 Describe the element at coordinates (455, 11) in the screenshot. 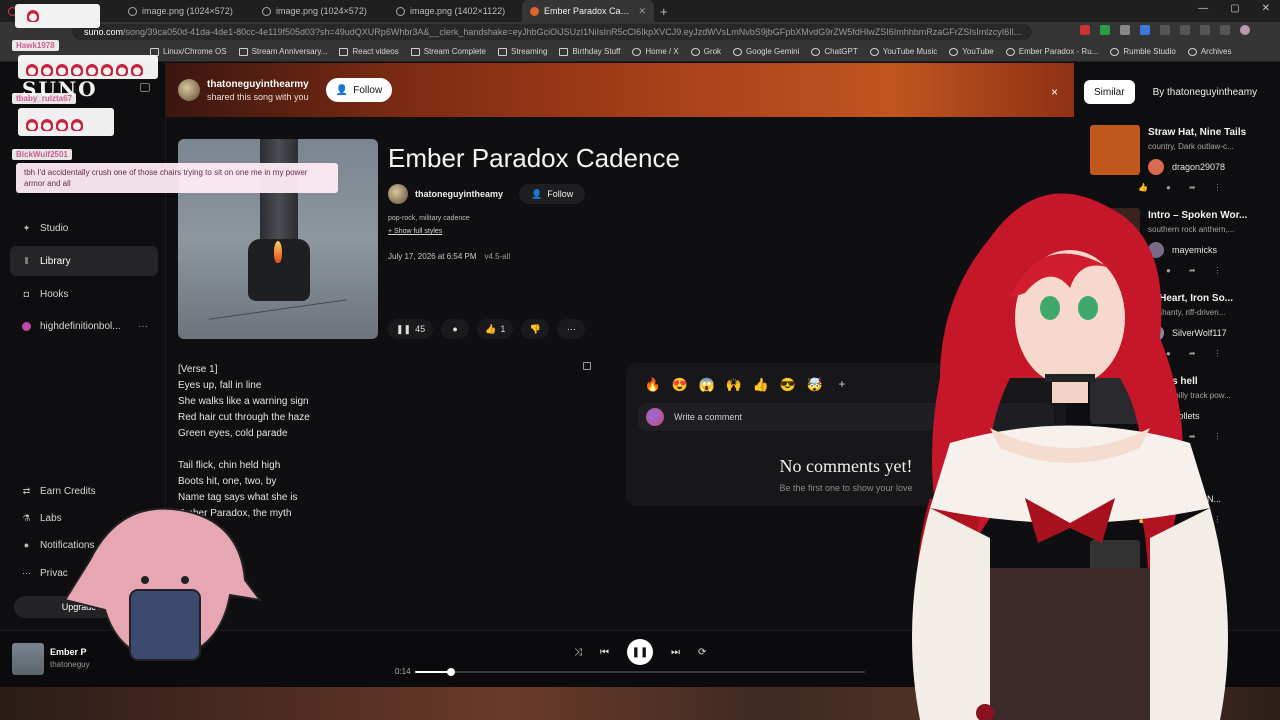

I see `browser-tab: image.png (1402×1122)` at that location.